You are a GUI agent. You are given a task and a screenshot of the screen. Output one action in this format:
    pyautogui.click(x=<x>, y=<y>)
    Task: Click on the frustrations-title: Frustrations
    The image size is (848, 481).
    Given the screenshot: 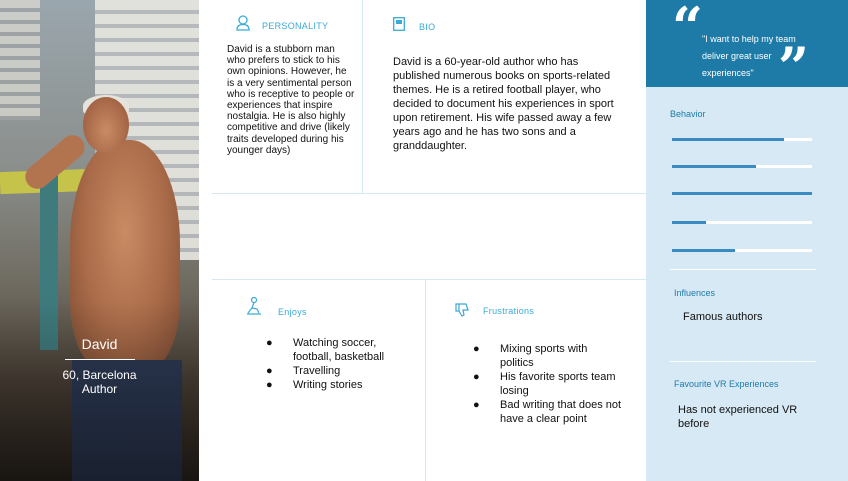 What is the action you would take?
    pyautogui.click(x=509, y=311)
    